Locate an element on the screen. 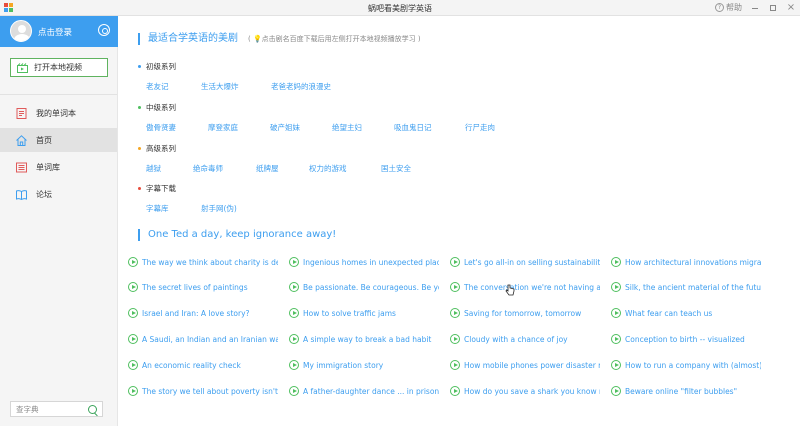  search-icon is located at coordinates (92, 409).